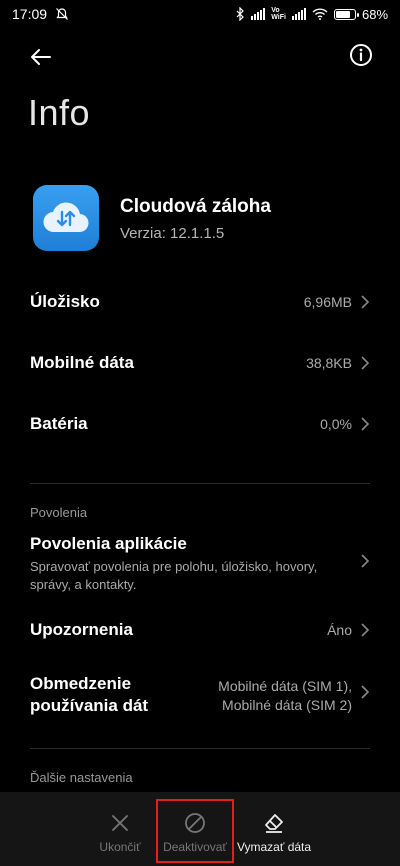 The width and height of the screenshot is (400, 866). Describe the element at coordinates (336, 424) in the screenshot. I see `battery-value: 0,0%` at that location.